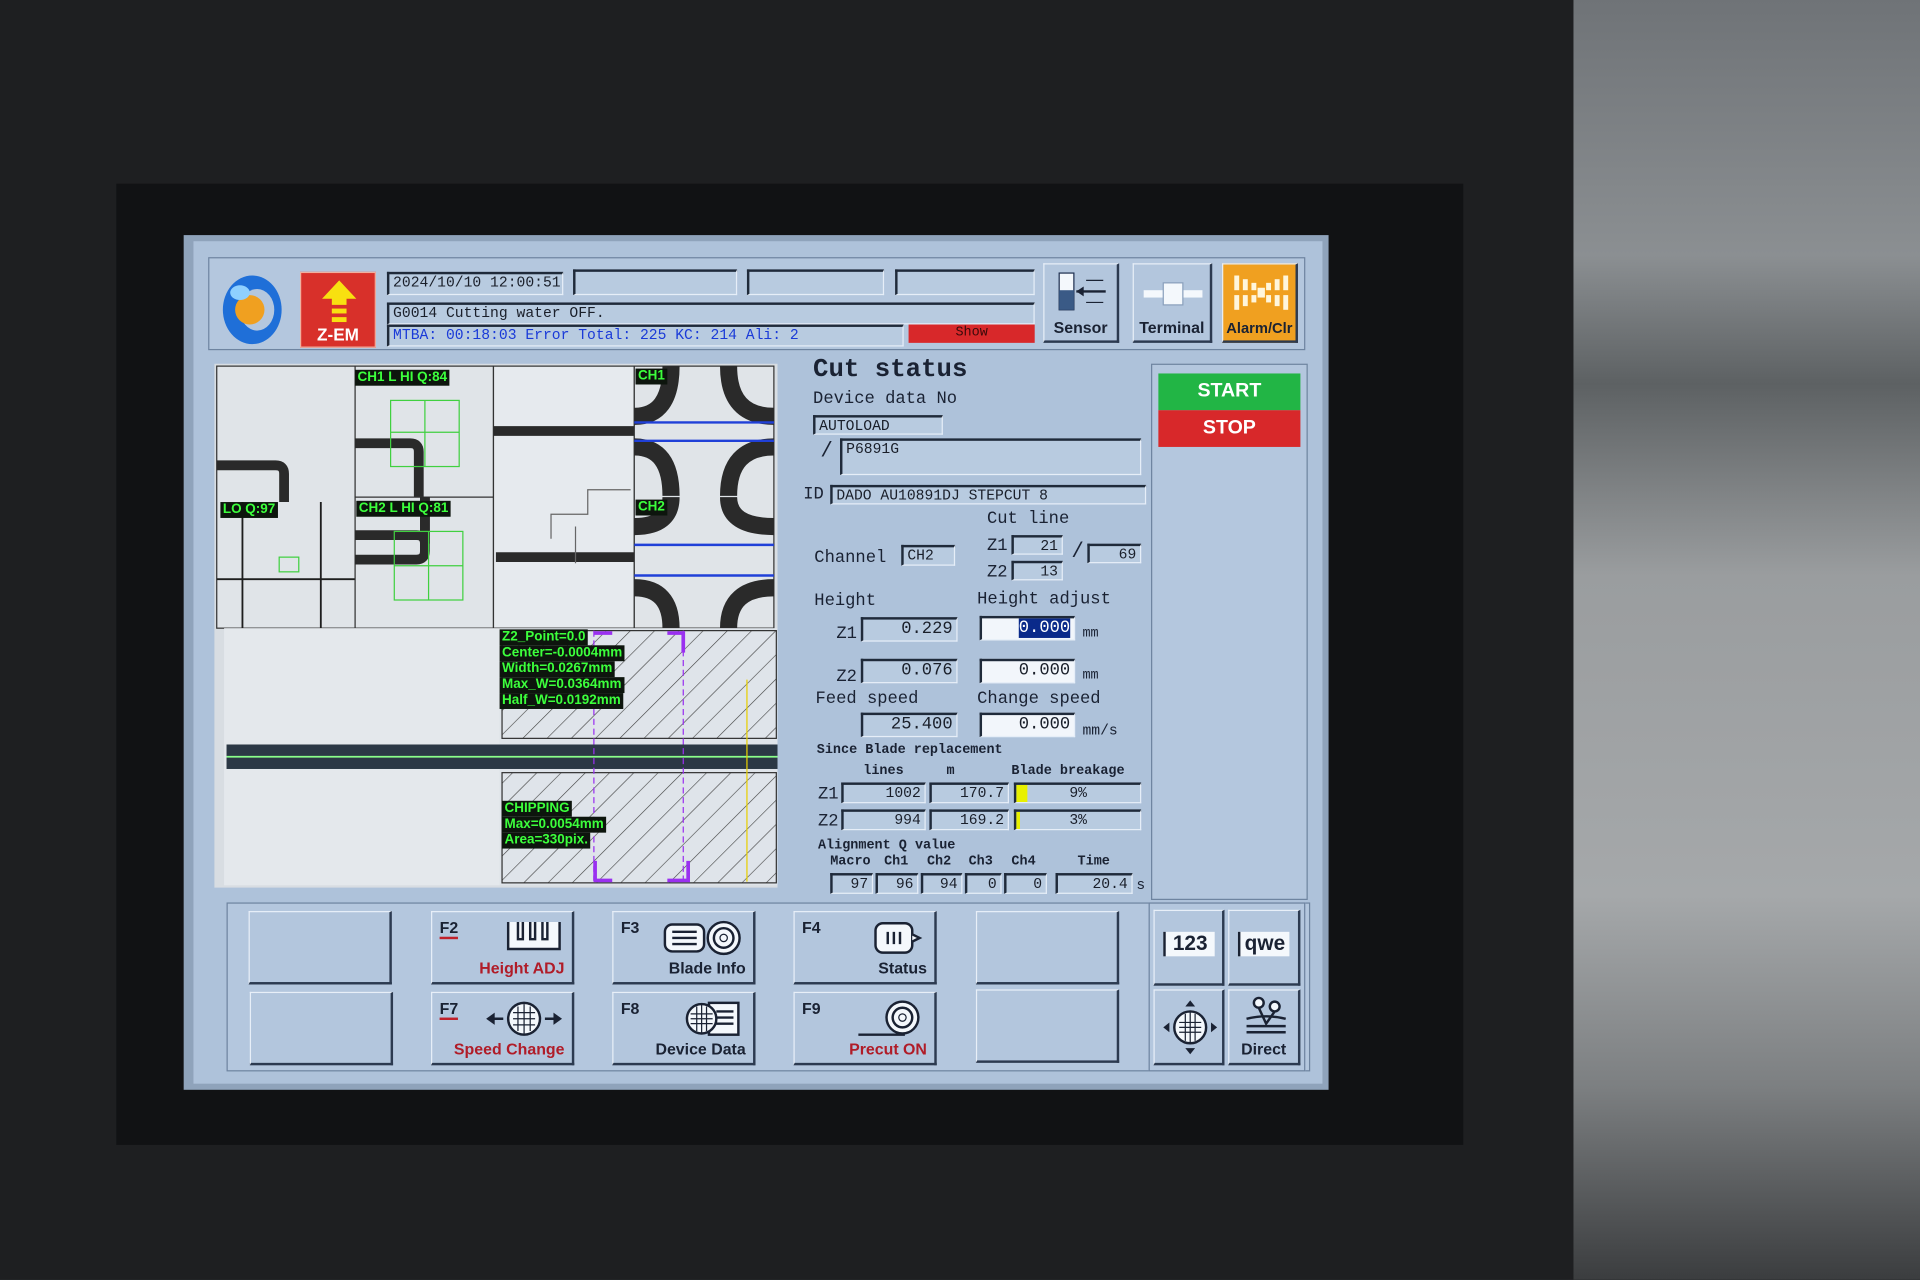 This screenshot has width=1920, height=1280. Describe the element at coordinates (909, 725) in the screenshot. I see `feed-speed-field: 25.400` at that location.